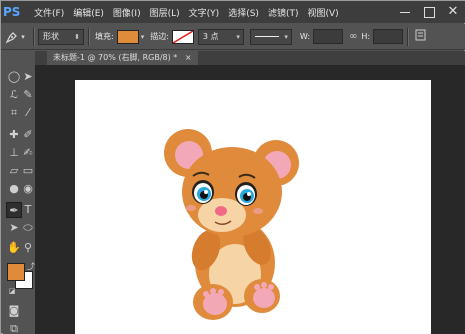 The width and height of the screenshot is (465, 334). What do you see at coordinates (266, 36) in the screenshot?
I see `stroke-line-preview` at bounding box center [266, 36].